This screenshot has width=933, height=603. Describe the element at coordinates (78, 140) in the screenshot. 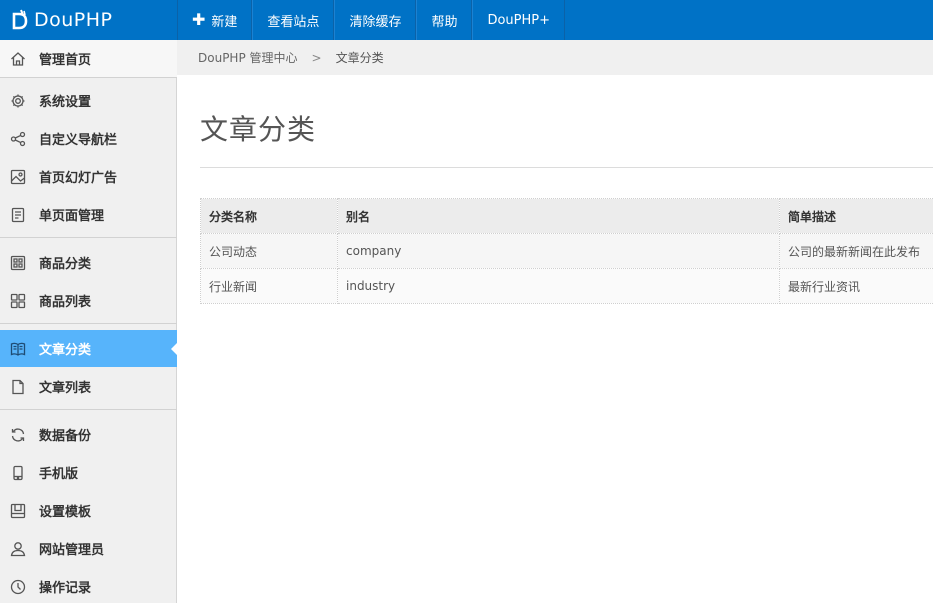

I see `sidebar-item-label: 自定义导航栏` at that location.